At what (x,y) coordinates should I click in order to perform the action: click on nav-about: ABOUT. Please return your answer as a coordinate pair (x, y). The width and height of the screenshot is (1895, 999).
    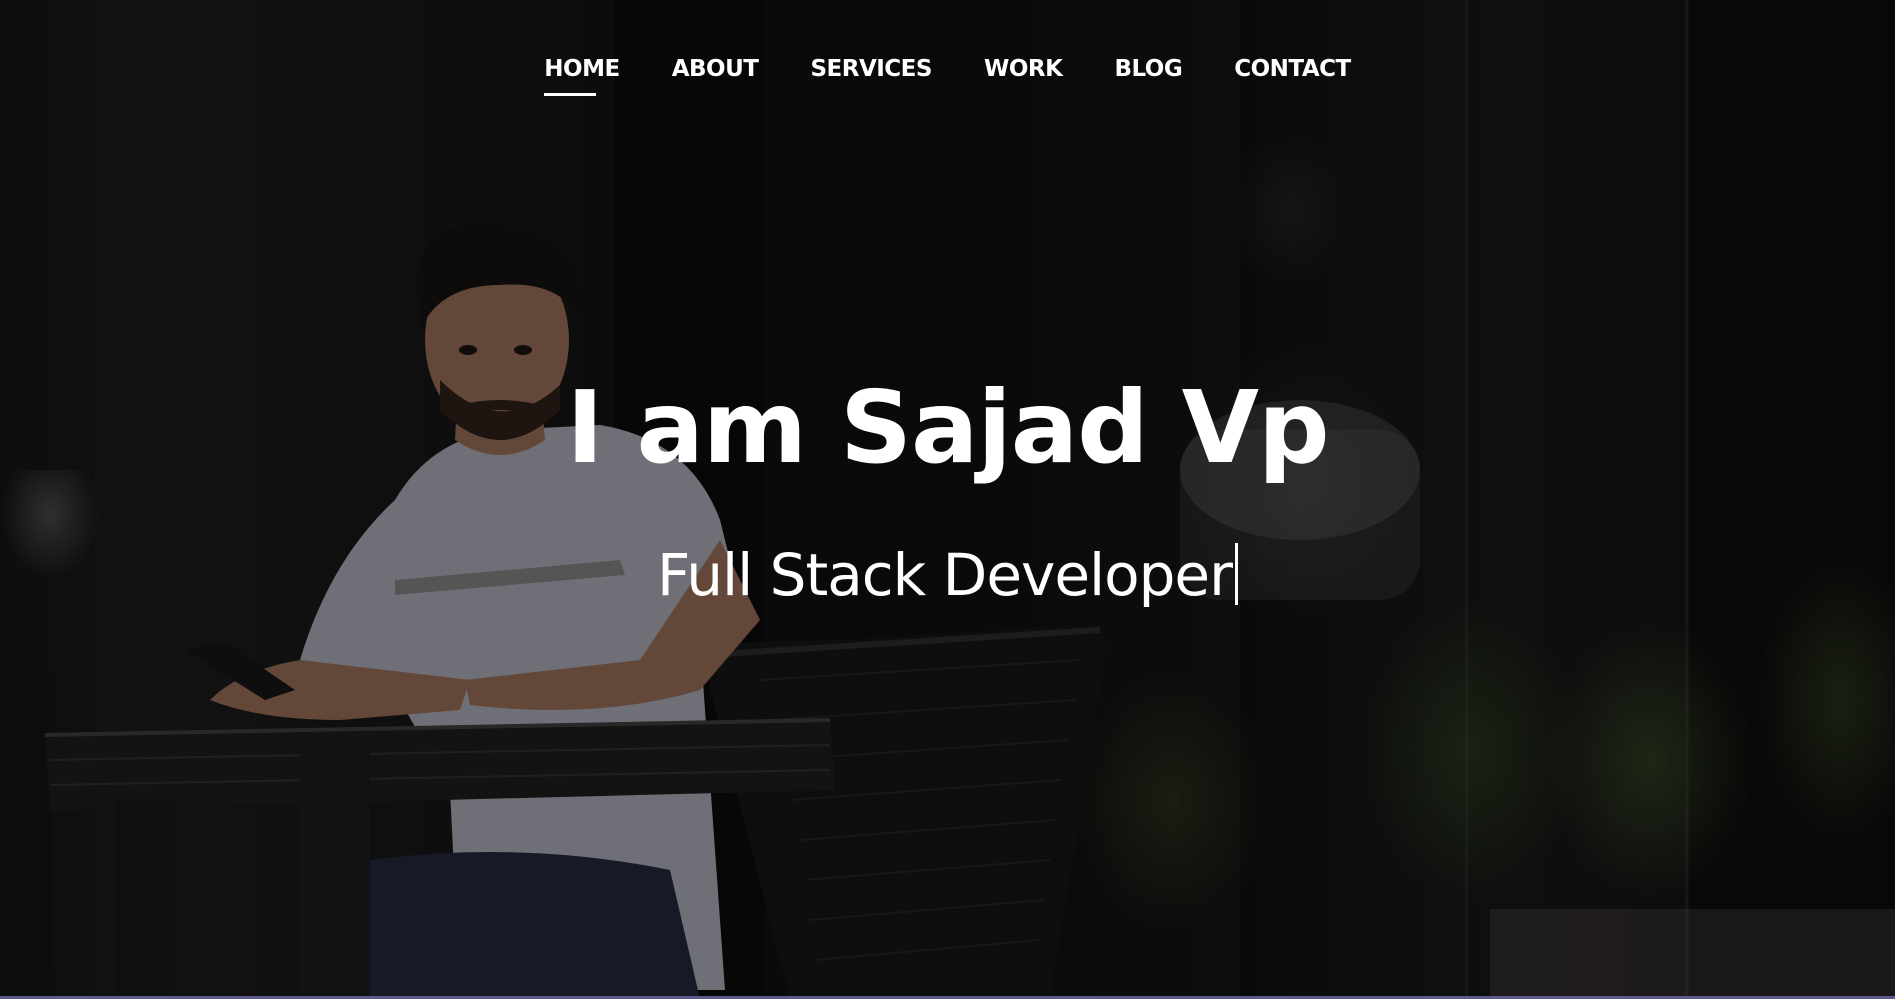
    Looking at the image, I should click on (715, 69).